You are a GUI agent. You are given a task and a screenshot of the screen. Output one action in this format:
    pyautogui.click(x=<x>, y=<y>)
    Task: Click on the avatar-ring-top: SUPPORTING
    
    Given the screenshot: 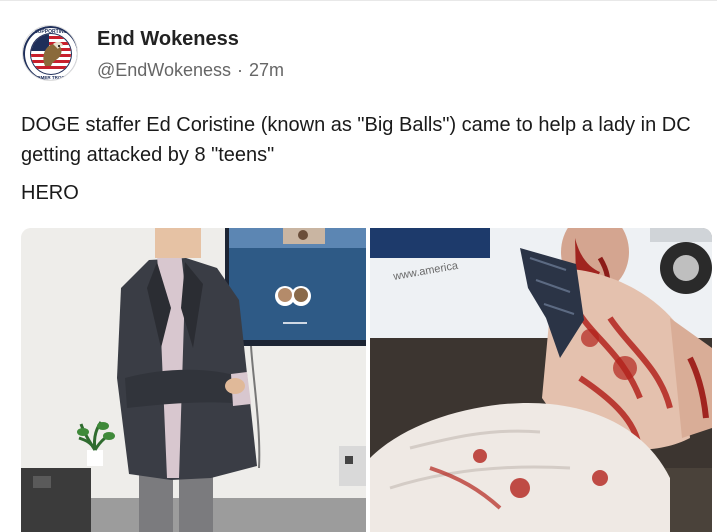 What is the action you would take?
    pyautogui.click(x=50, y=32)
    